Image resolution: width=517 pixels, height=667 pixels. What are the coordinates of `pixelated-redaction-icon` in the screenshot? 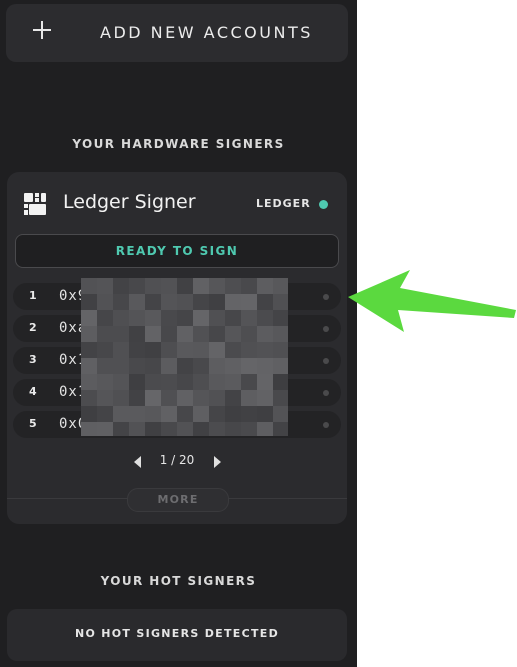 It's located at (184, 357).